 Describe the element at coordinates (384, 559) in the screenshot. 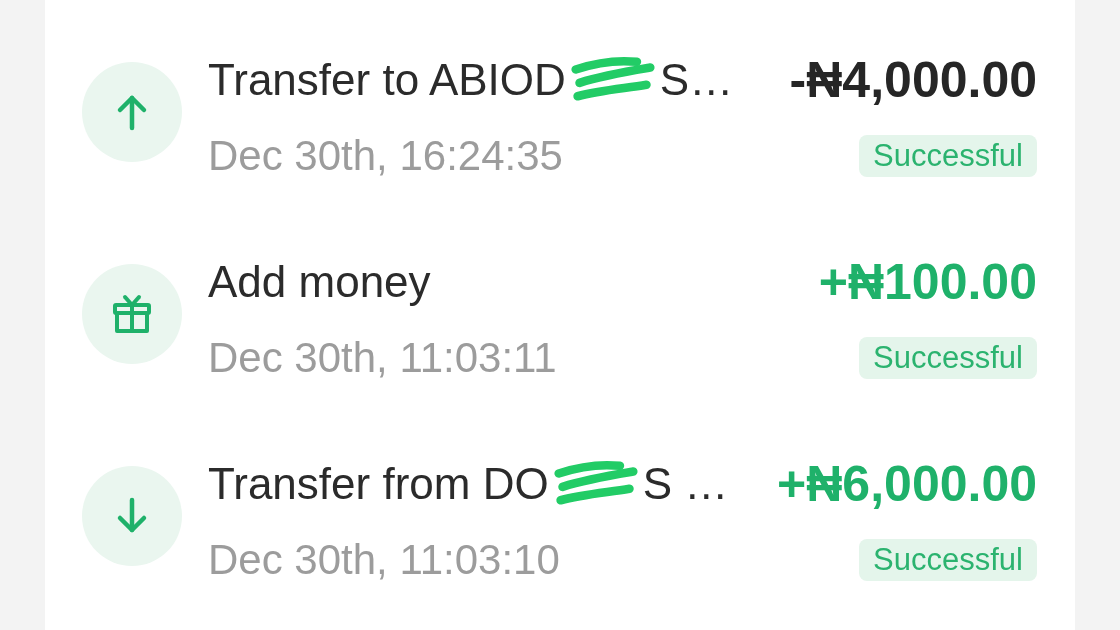

I see `transaction-time: Dec 30th, 11:03:10` at that location.